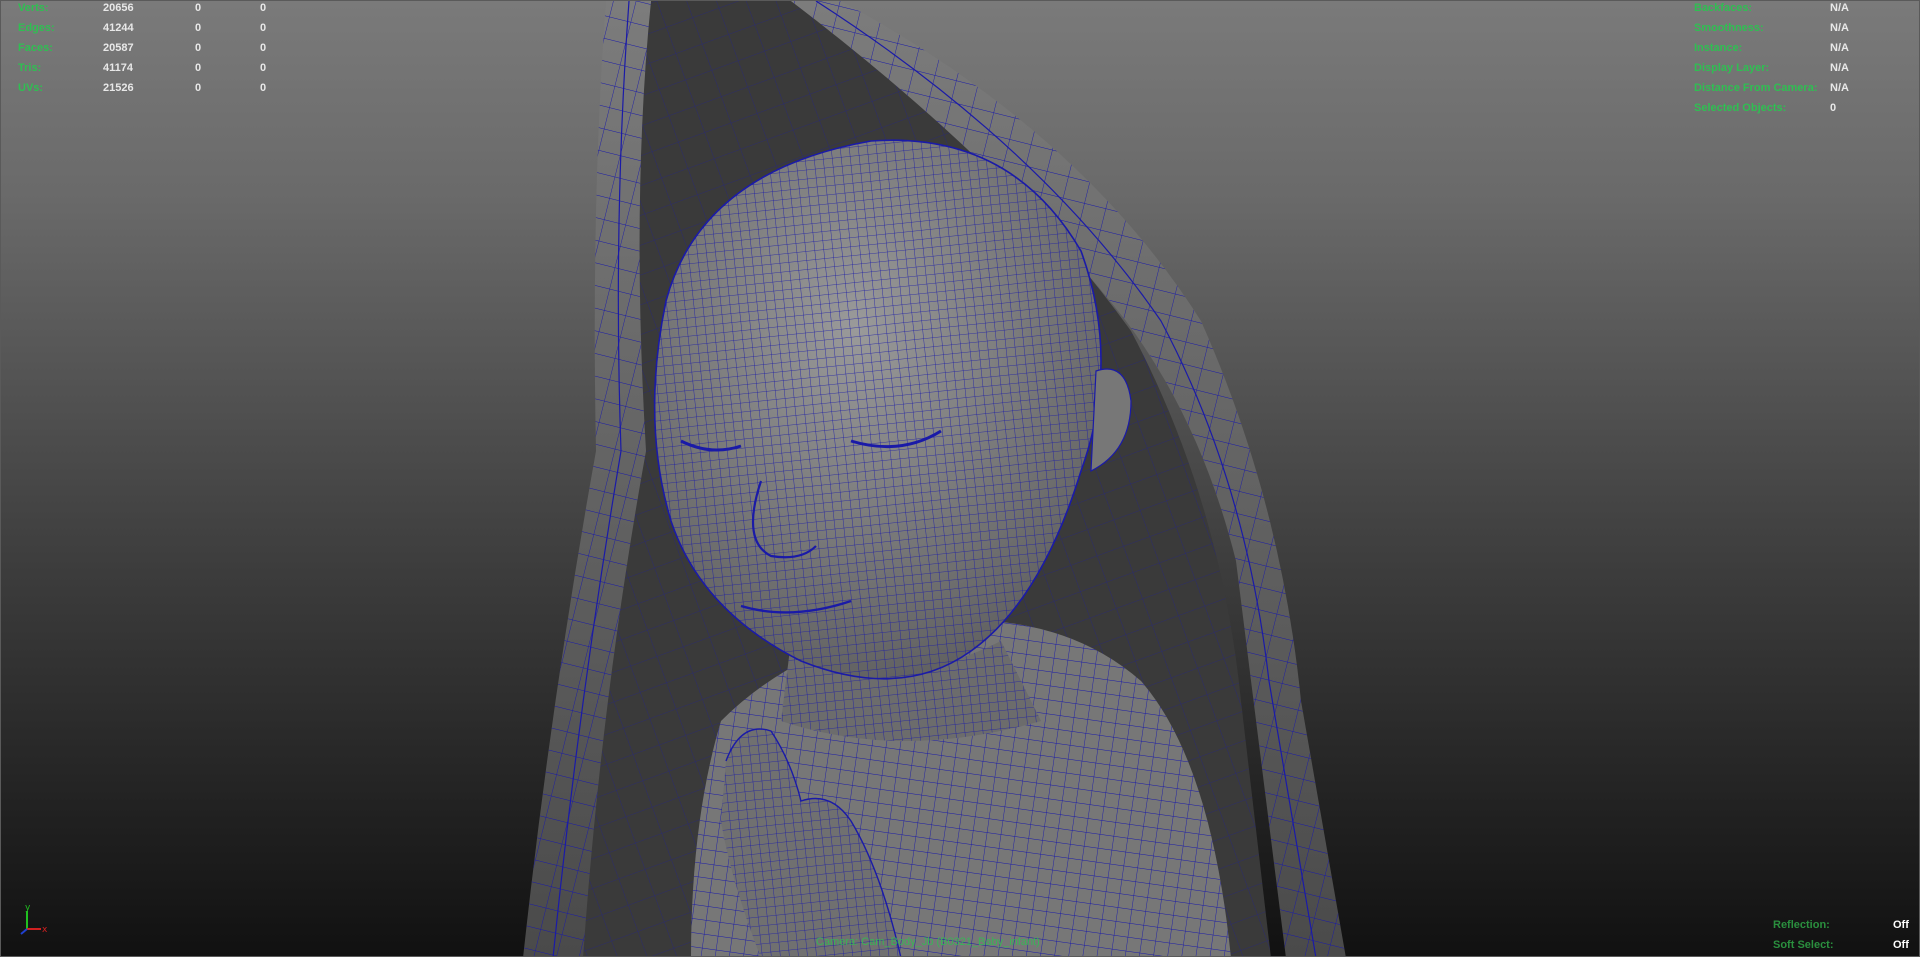  What do you see at coordinates (1771, 28) in the screenshot?
I see `hud-row-smoothness: Smoothness: N/A` at bounding box center [1771, 28].